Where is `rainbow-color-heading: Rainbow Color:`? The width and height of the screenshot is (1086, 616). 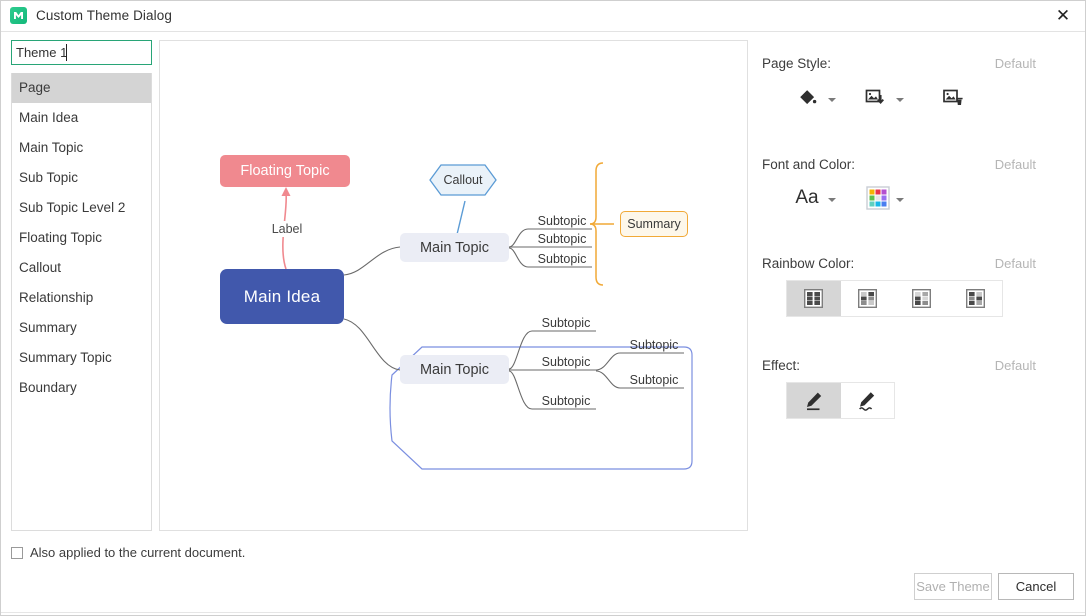 rainbow-color-heading: Rainbow Color: is located at coordinates (808, 263).